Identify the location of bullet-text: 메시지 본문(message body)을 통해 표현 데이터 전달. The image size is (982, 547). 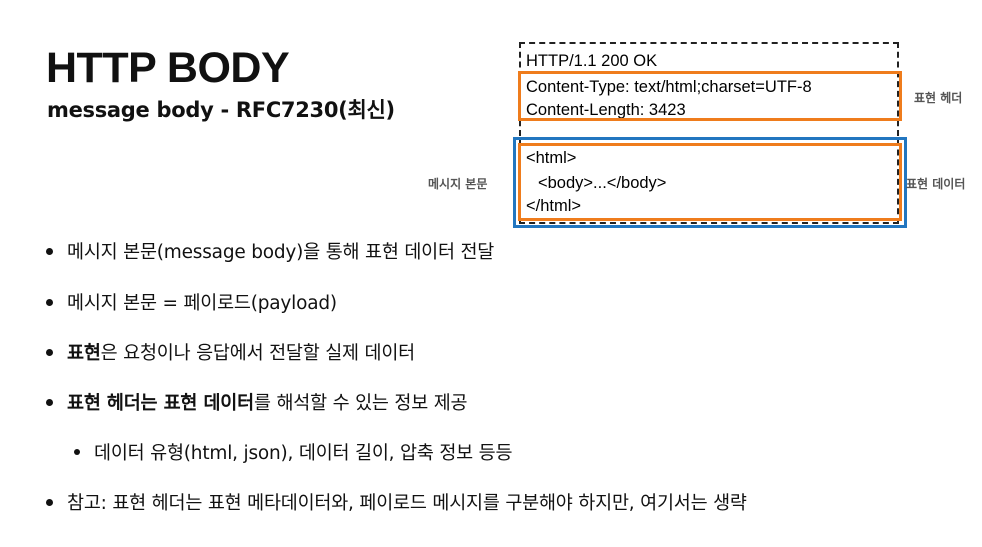
(281, 252).